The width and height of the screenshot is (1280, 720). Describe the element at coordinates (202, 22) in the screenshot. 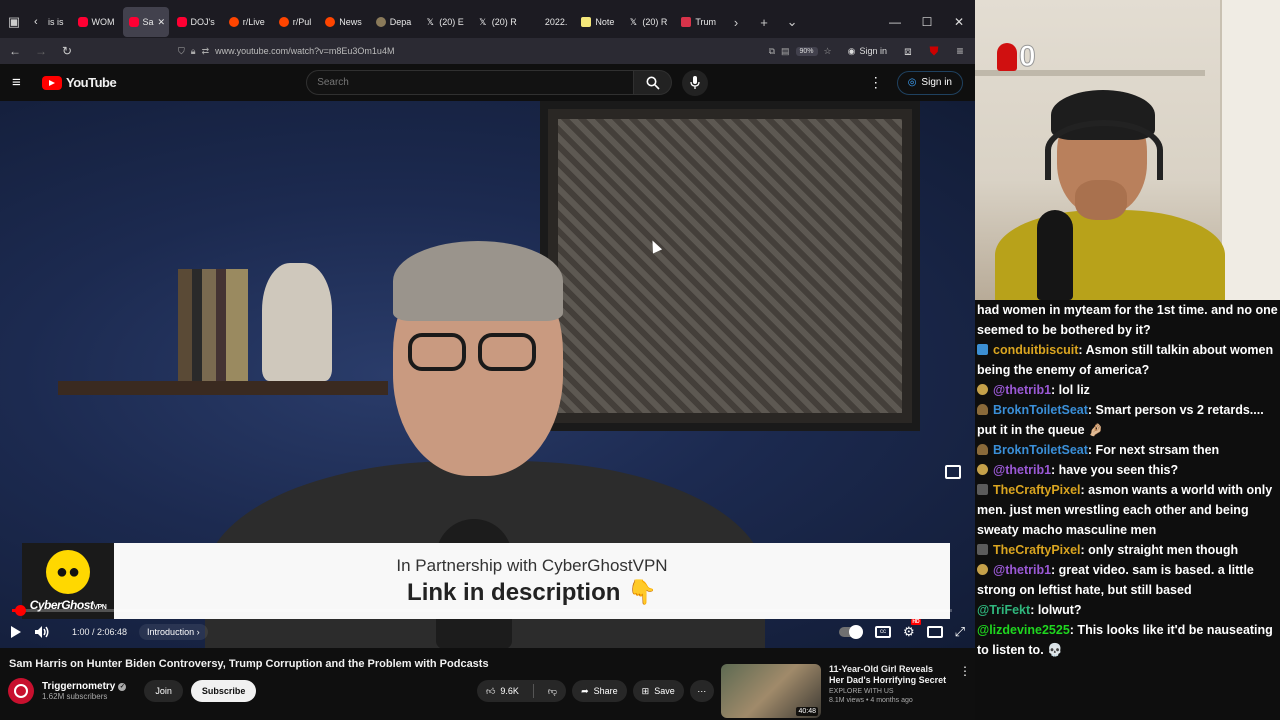

I see `browser-tab-label: DOJ's` at that location.